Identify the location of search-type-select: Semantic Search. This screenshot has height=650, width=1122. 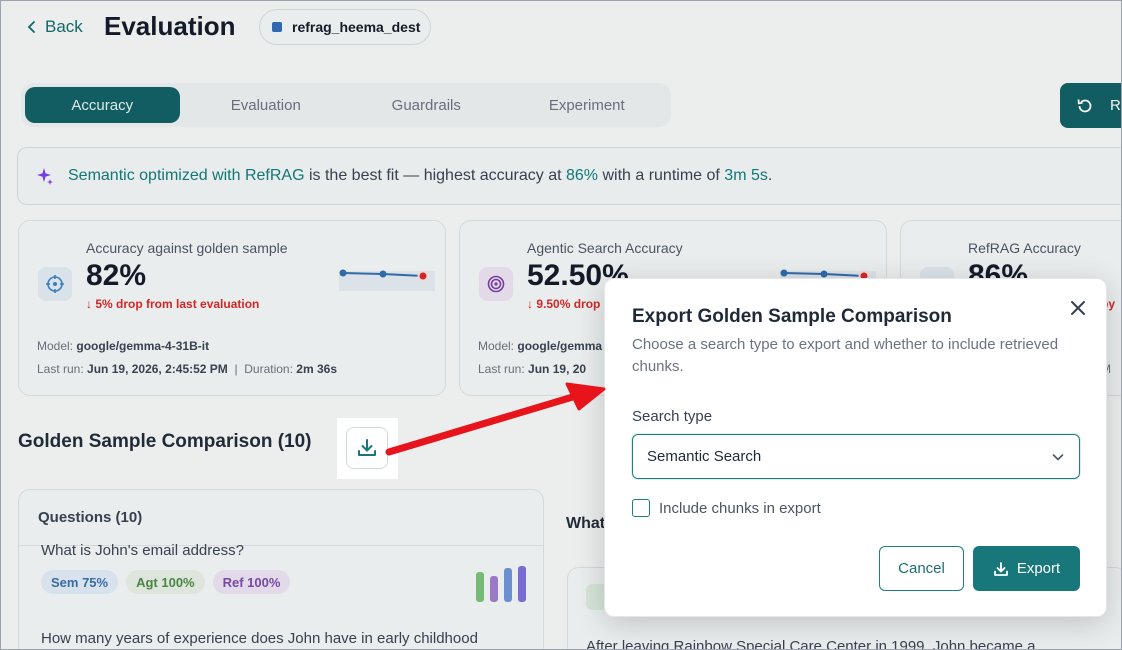
(856, 456).